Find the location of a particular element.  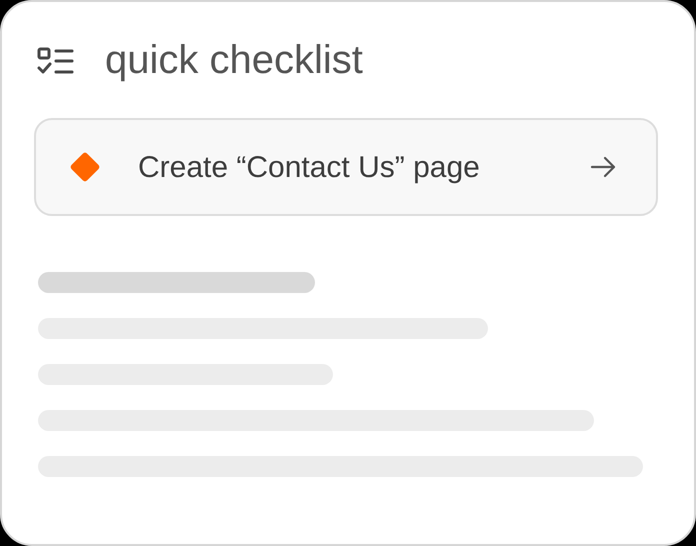

arrow-right-icon is located at coordinates (603, 167).